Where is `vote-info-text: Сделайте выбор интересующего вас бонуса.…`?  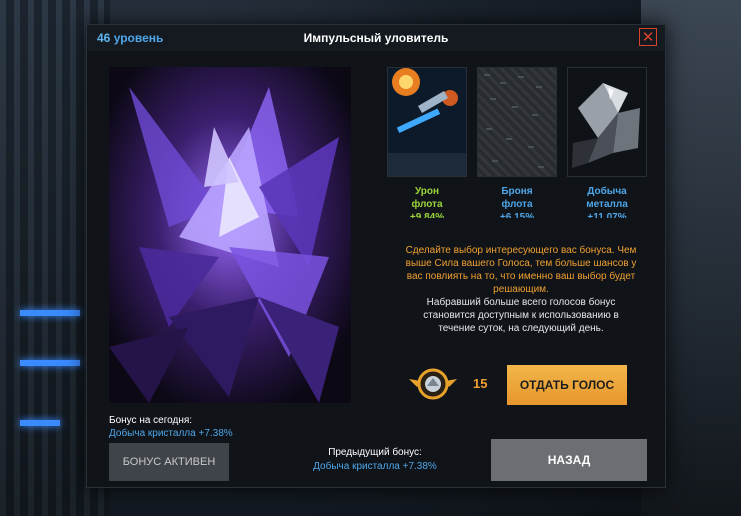 vote-info-text: Сделайте выбор интересующего вас бонуса.… is located at coordinates (521, 289).